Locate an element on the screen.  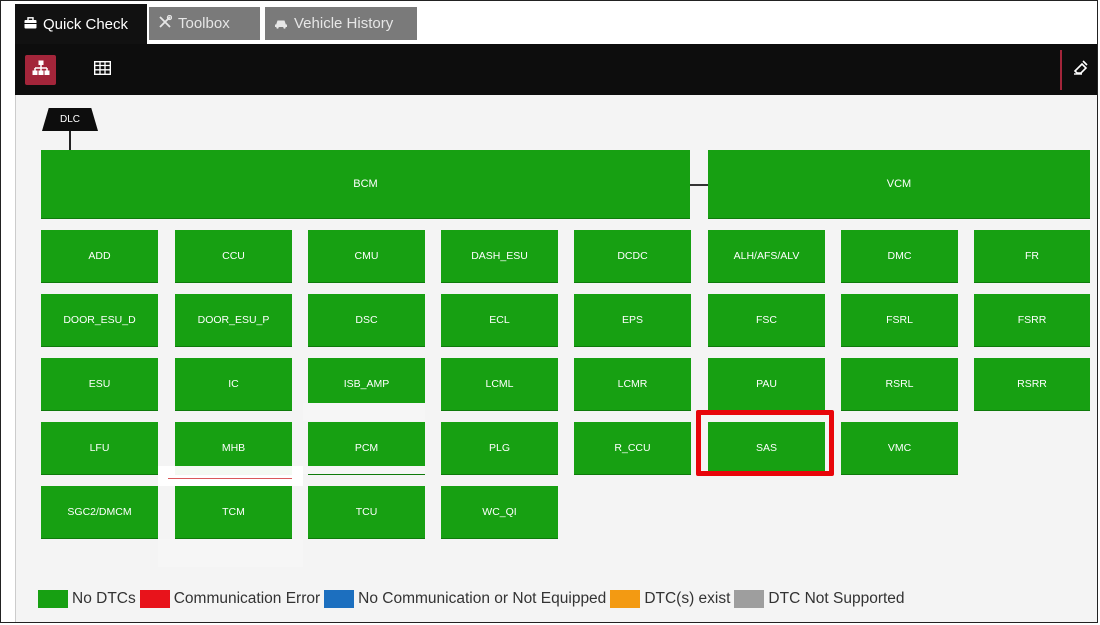
tools-icon is located at coordinates (165, 23).